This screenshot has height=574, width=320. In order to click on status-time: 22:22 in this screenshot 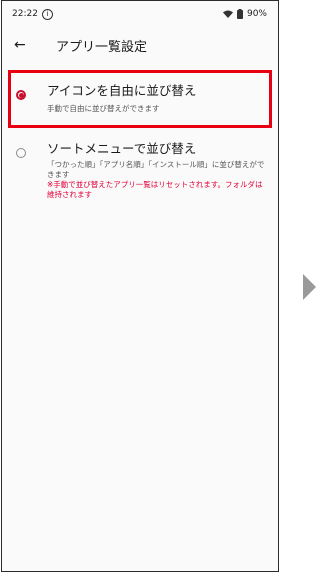, I will do `click(25, 14)`.